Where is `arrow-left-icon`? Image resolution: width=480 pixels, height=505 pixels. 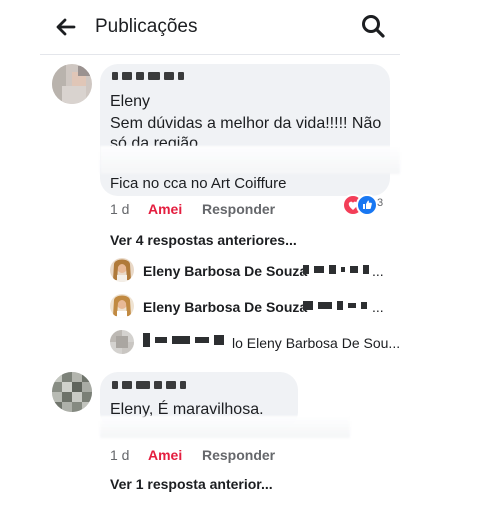
arrow-left-icon is located at coordinates (66, 27).